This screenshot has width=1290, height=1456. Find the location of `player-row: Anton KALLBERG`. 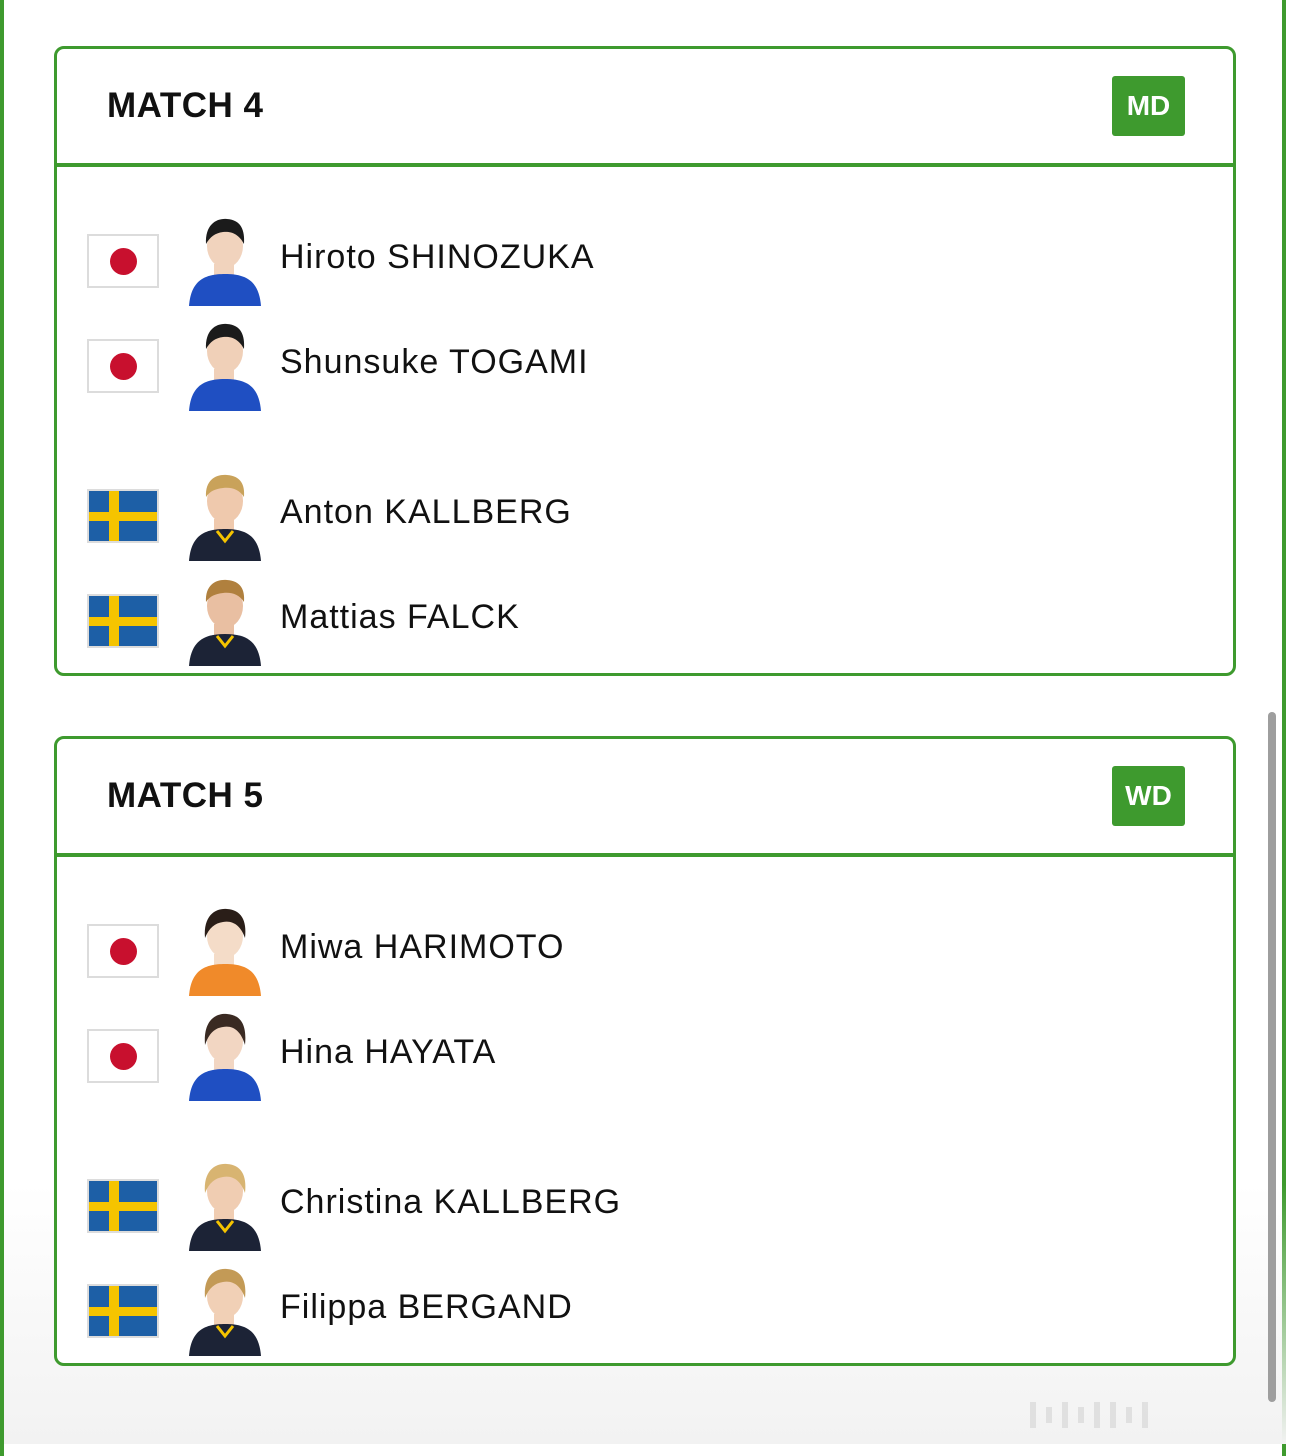

player-row: Anton KALLBERG is located at coordinates (587, 515).